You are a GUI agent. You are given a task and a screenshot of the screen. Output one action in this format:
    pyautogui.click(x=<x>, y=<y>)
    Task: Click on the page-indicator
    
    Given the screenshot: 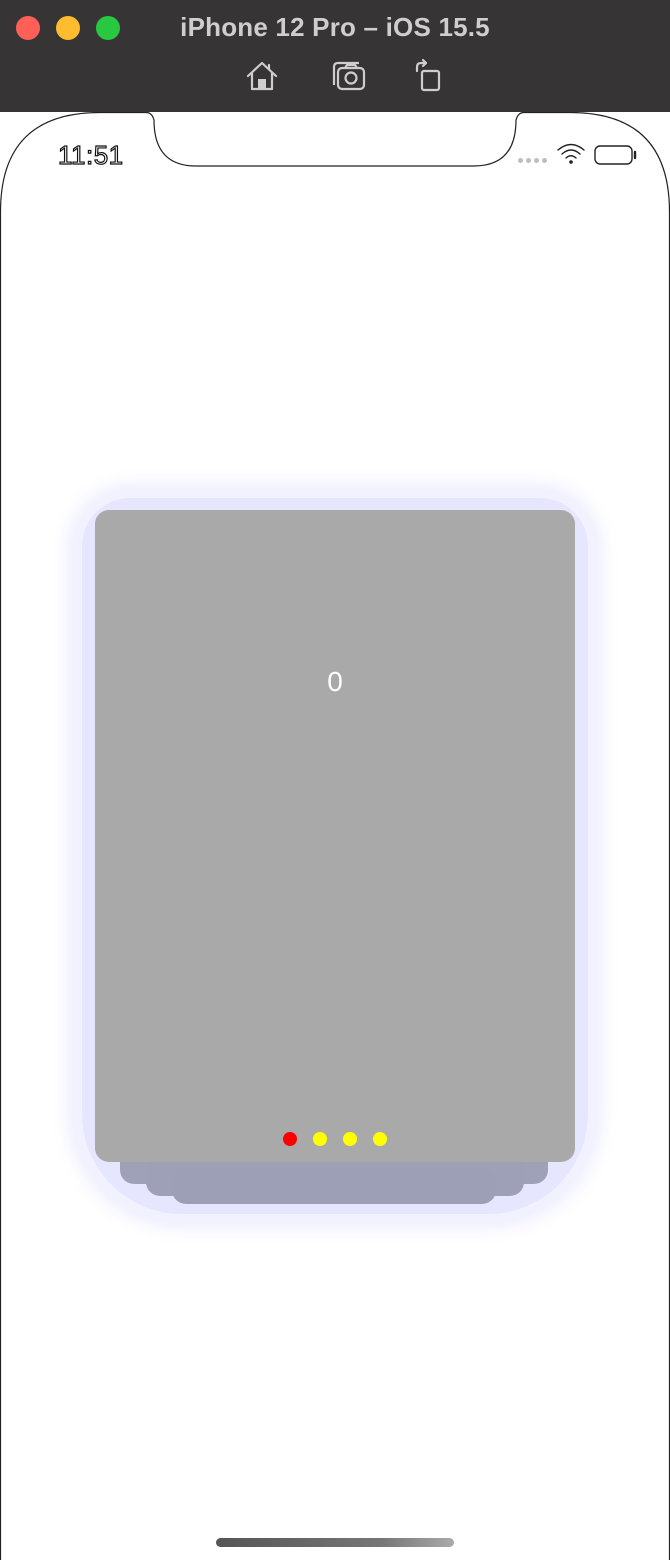 What is the action you would take?
    pyautogui.click(x=335, y=1139)
    